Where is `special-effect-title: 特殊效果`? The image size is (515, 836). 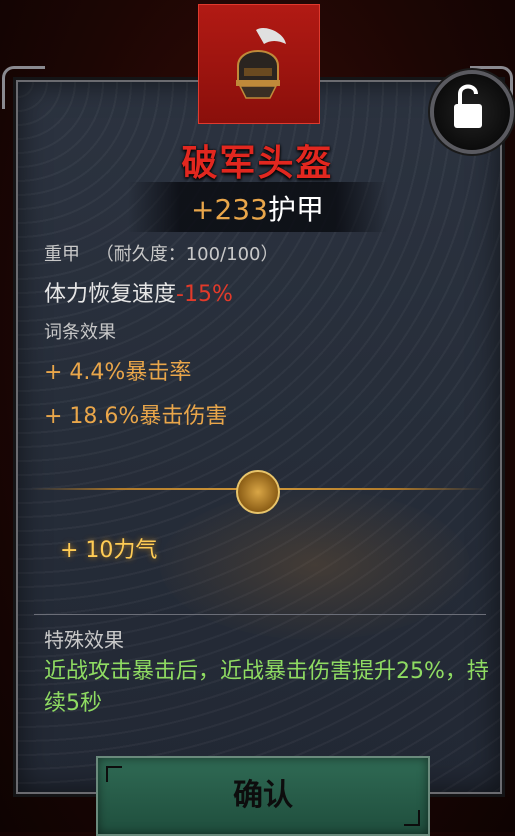
special-effect-title: 特殊效果 is located at coordinates (84, 640).